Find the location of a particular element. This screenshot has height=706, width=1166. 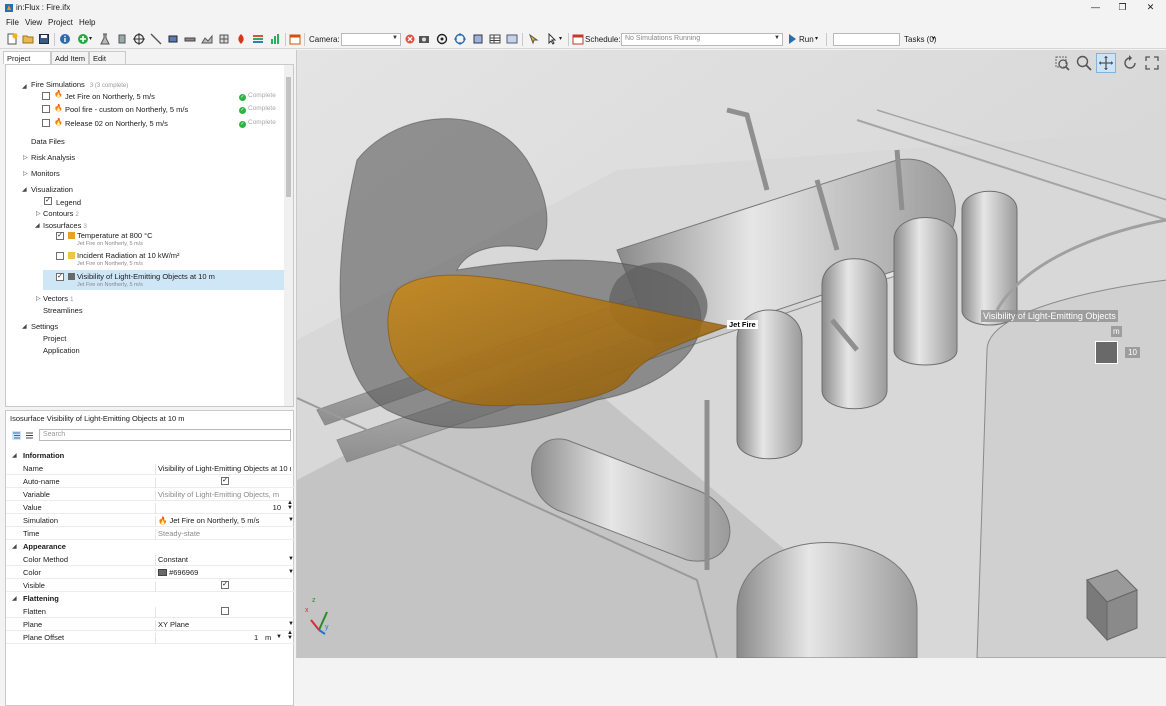

add-item-icon is located at coordinates (83, 39).